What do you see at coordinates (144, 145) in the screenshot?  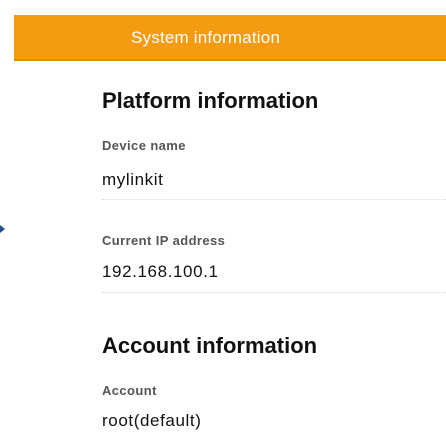 I see `device-name-label: Device name` at bounding box center [144, 145].